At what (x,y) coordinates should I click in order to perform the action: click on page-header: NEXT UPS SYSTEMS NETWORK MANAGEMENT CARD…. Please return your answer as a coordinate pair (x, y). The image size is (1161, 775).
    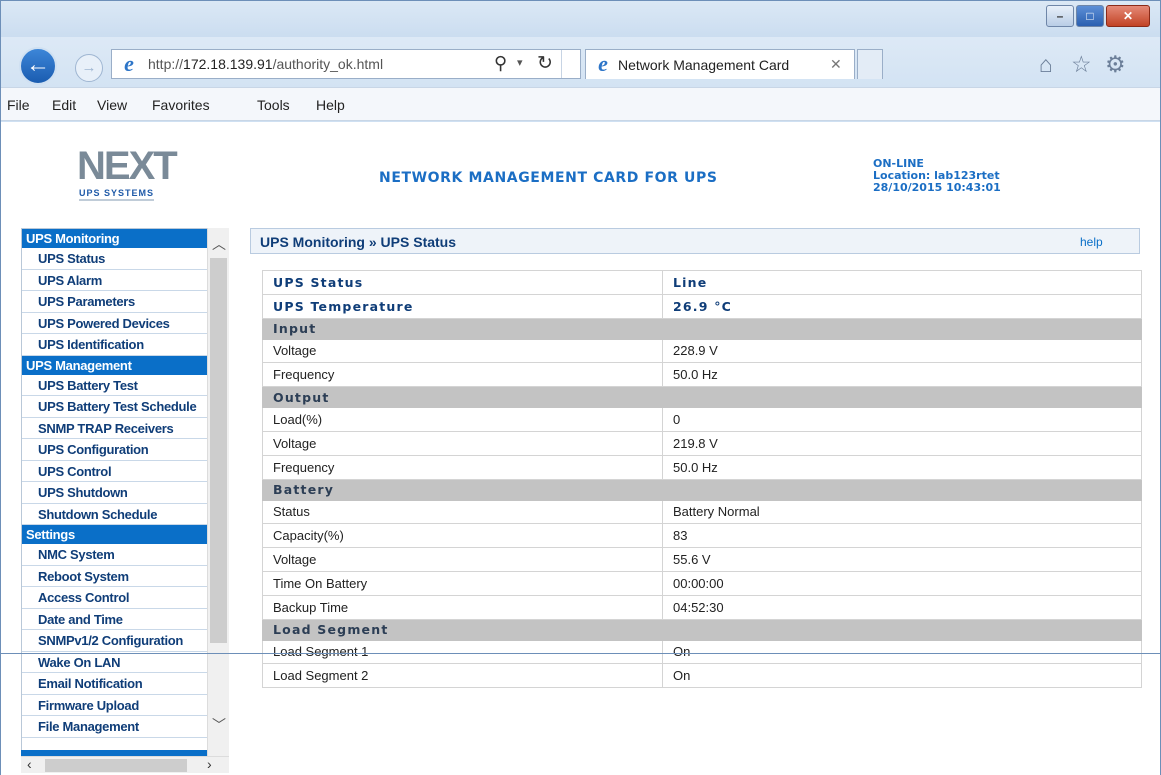
    Looking at the image, I should click on (580, 167).